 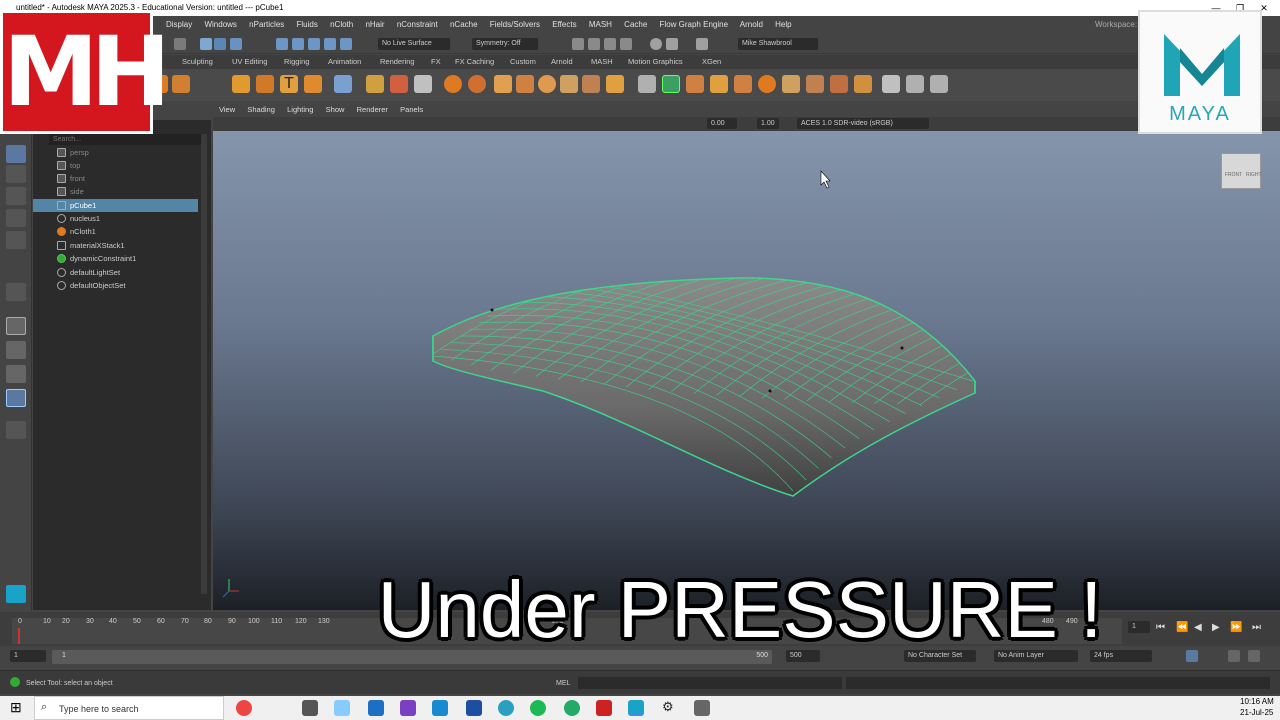 What do you see at coordinates (16, 707) in the screenshot?
I see `start-icon: ⊞` at bounding box center [16, 707].